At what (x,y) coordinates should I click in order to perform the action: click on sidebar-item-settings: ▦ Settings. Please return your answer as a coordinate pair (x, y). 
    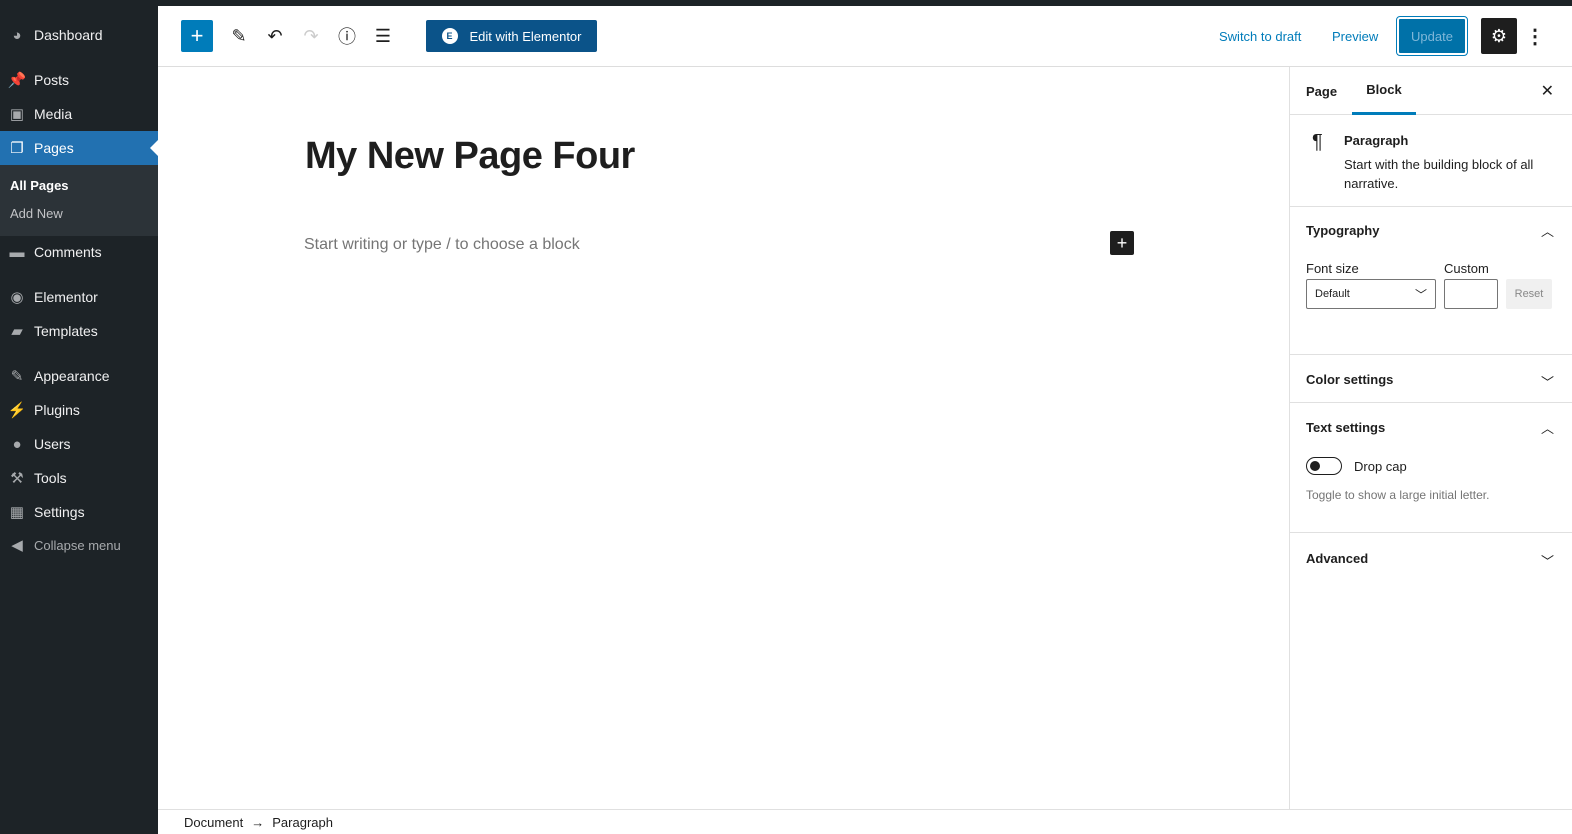
    Looking at the image, I should click on (79, 512).